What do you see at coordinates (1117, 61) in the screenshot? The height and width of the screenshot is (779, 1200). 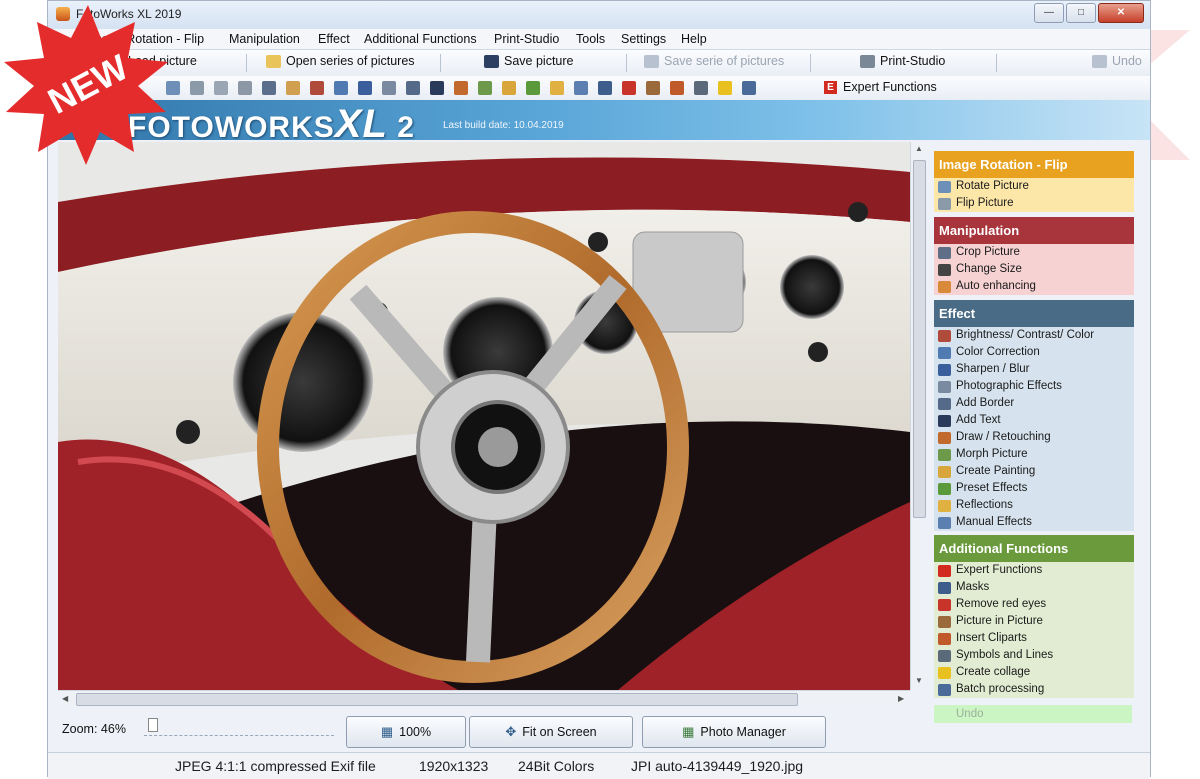 I see `undo-button: Undo` at bounding box center [1117, 61].